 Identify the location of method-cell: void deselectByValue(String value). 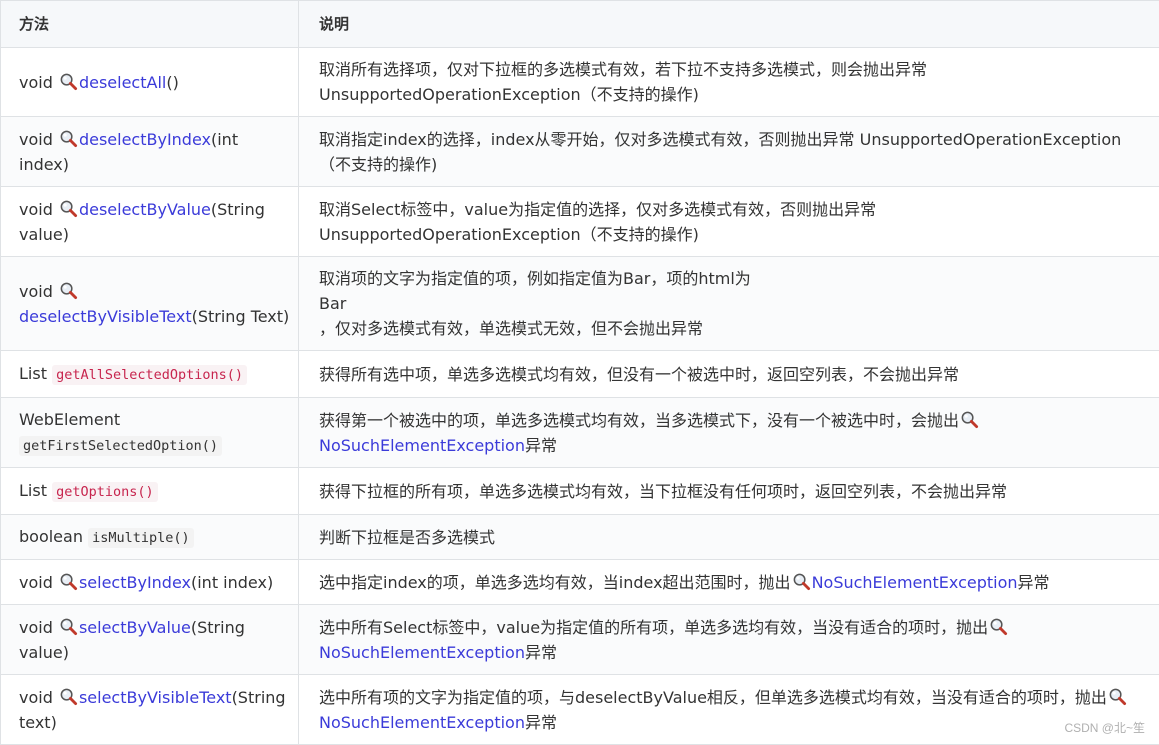
(150, 222).